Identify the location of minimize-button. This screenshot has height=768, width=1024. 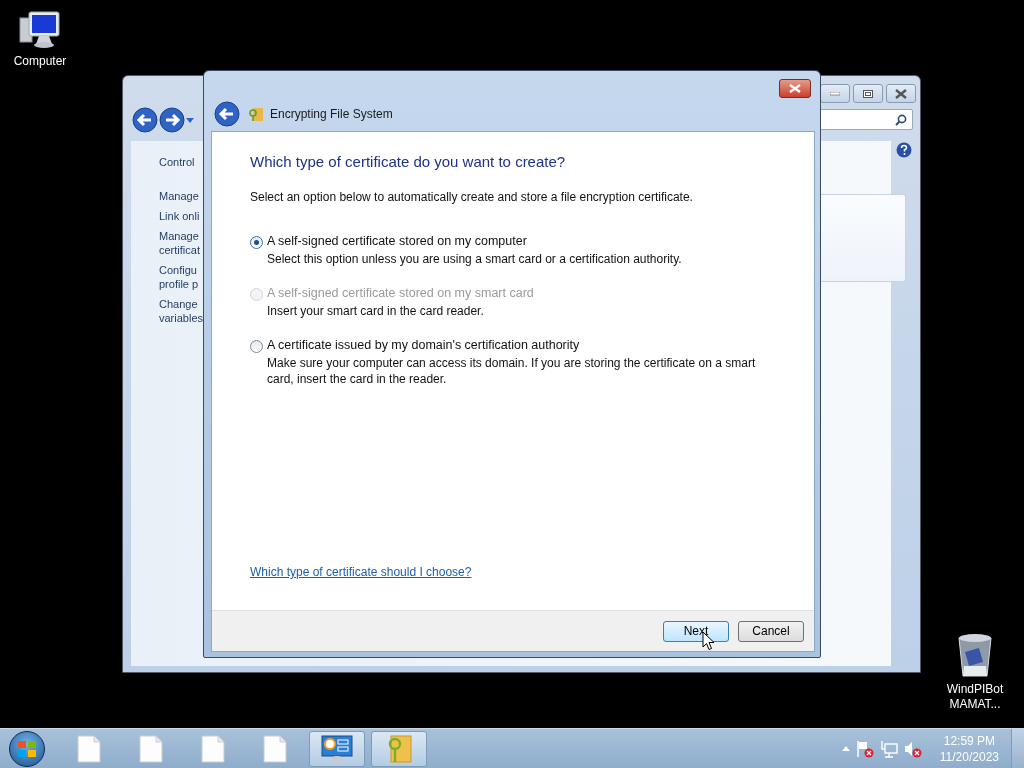
(835, 93).